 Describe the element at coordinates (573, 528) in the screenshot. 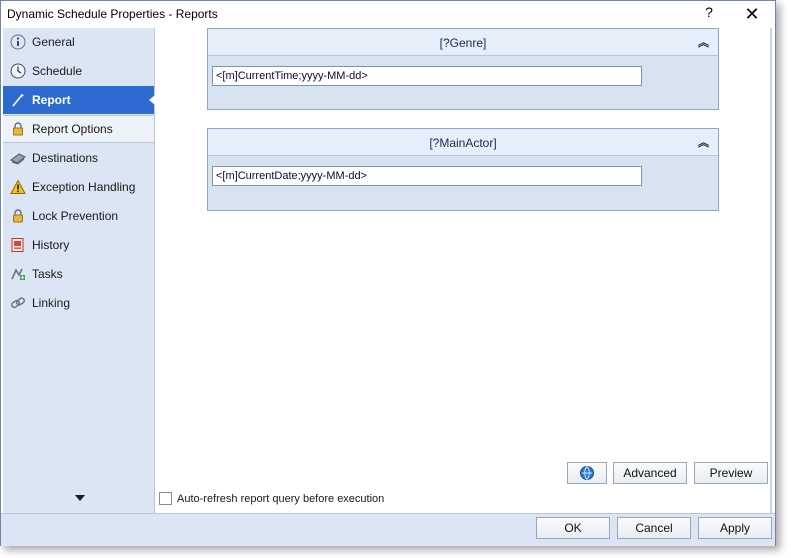

I see `ok-button: OK` at that location.